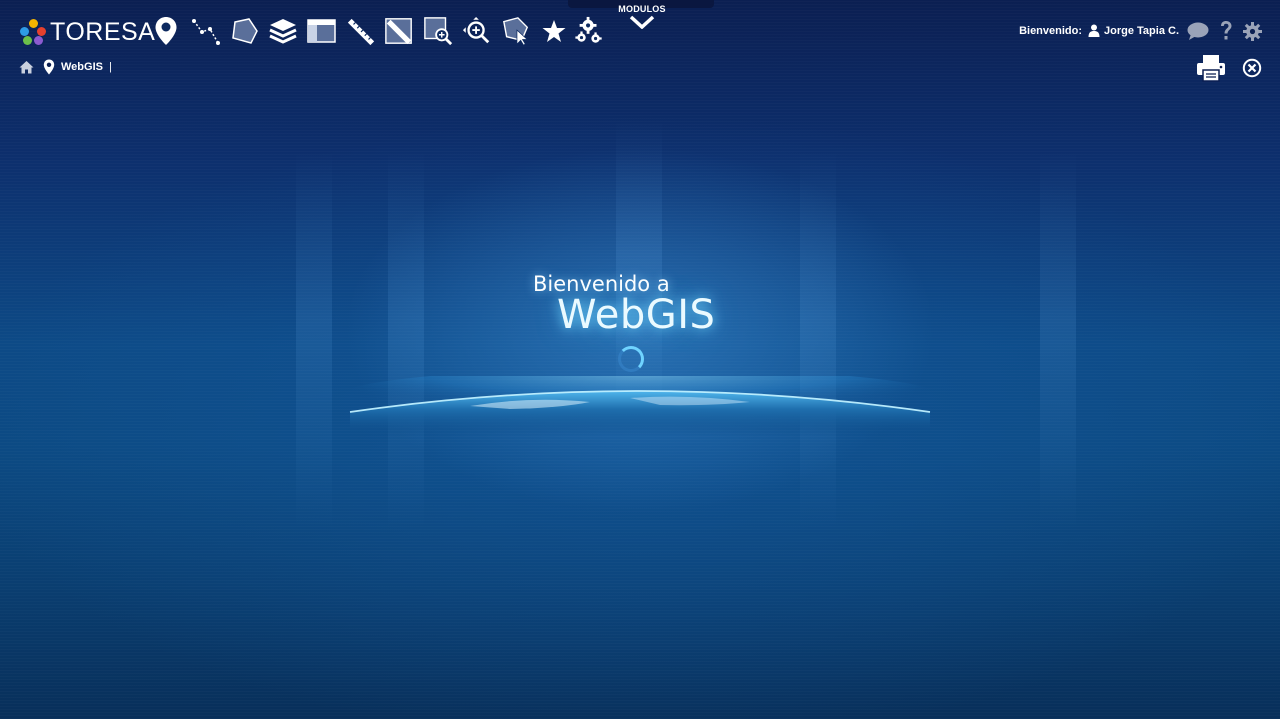 This screenshot has width=1280, height=719. I want to click on chevron-down-icon, so click(642, 22).